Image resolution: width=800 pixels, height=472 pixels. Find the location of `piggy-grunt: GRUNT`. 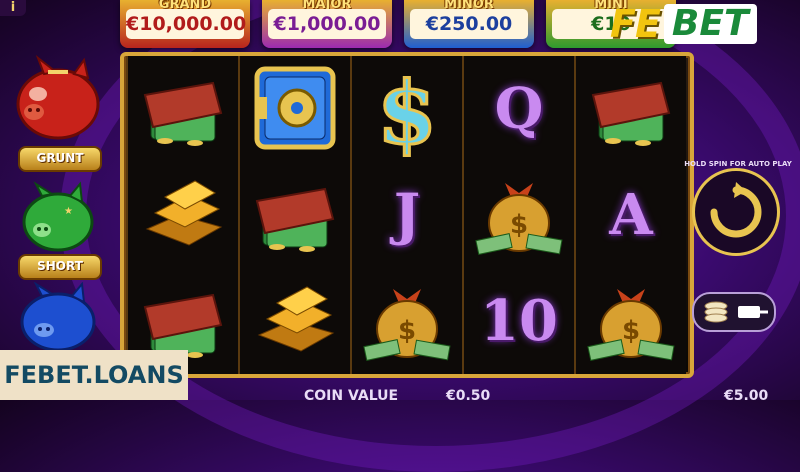

piggy-grunt: GRUNT is located at coordinates (58, 112).